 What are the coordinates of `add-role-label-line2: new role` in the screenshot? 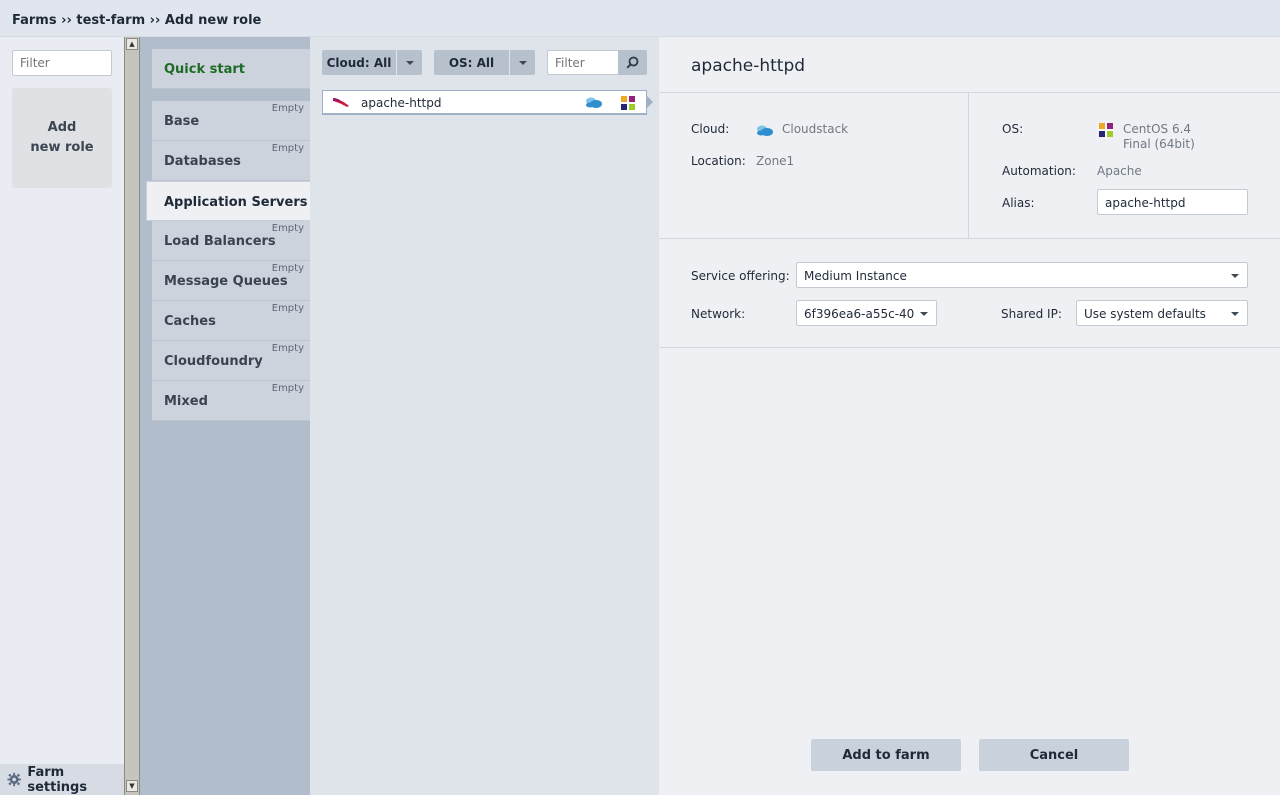 It's located at (62, 147).